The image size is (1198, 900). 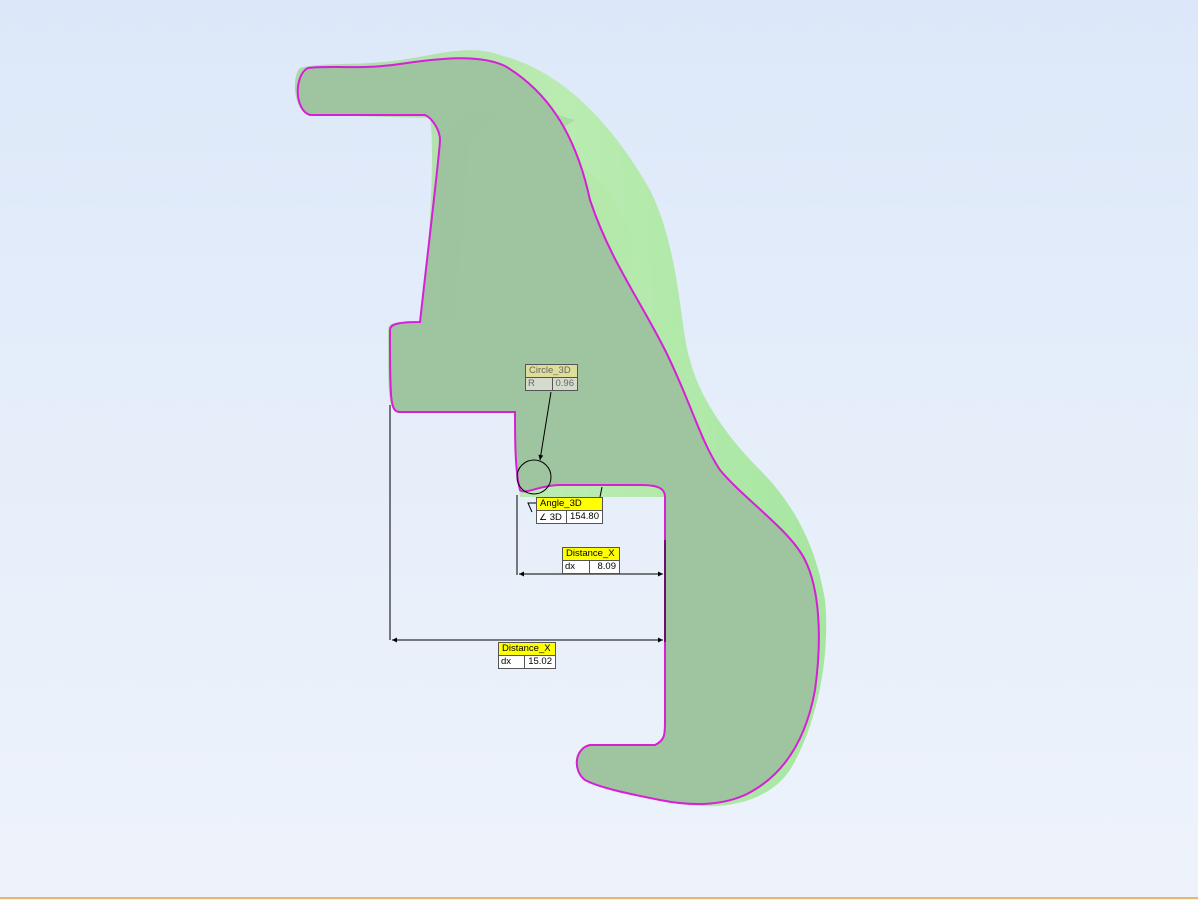 I want to click on circle-3d-label: Circle_3D R 0.96, so click(x=551, y=377).